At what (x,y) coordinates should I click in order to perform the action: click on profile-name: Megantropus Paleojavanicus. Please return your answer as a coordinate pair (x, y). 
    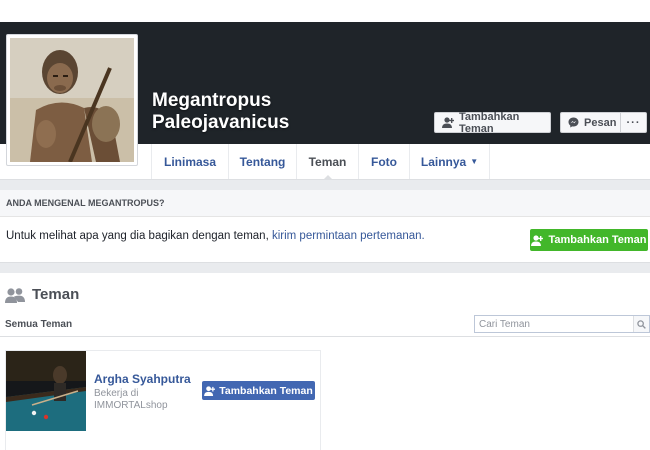
    Looking at the image, I should click on (220, 112).